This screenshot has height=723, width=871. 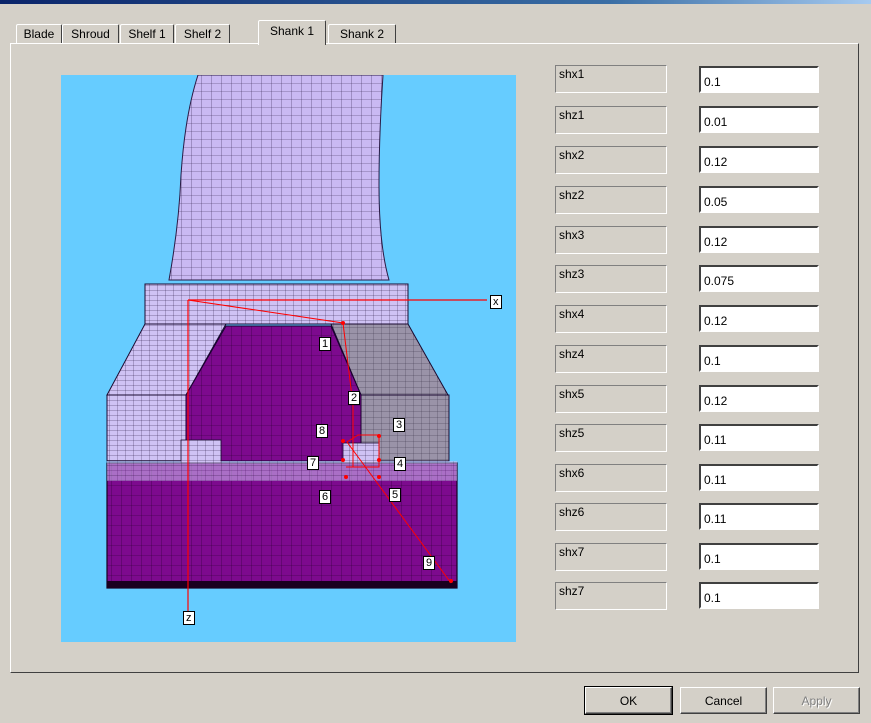 I want to click on point-label-5: 5, so click(x=395, y=495).